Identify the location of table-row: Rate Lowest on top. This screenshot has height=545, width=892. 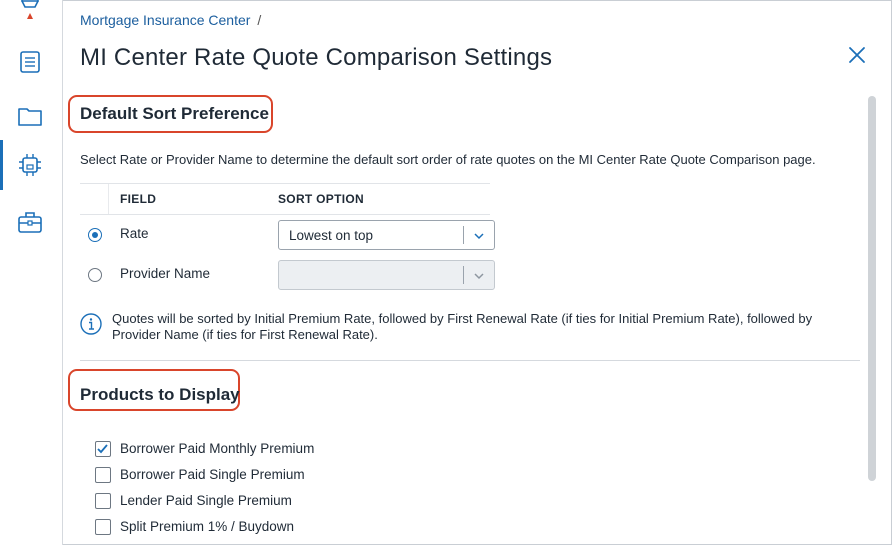
(287, 236).